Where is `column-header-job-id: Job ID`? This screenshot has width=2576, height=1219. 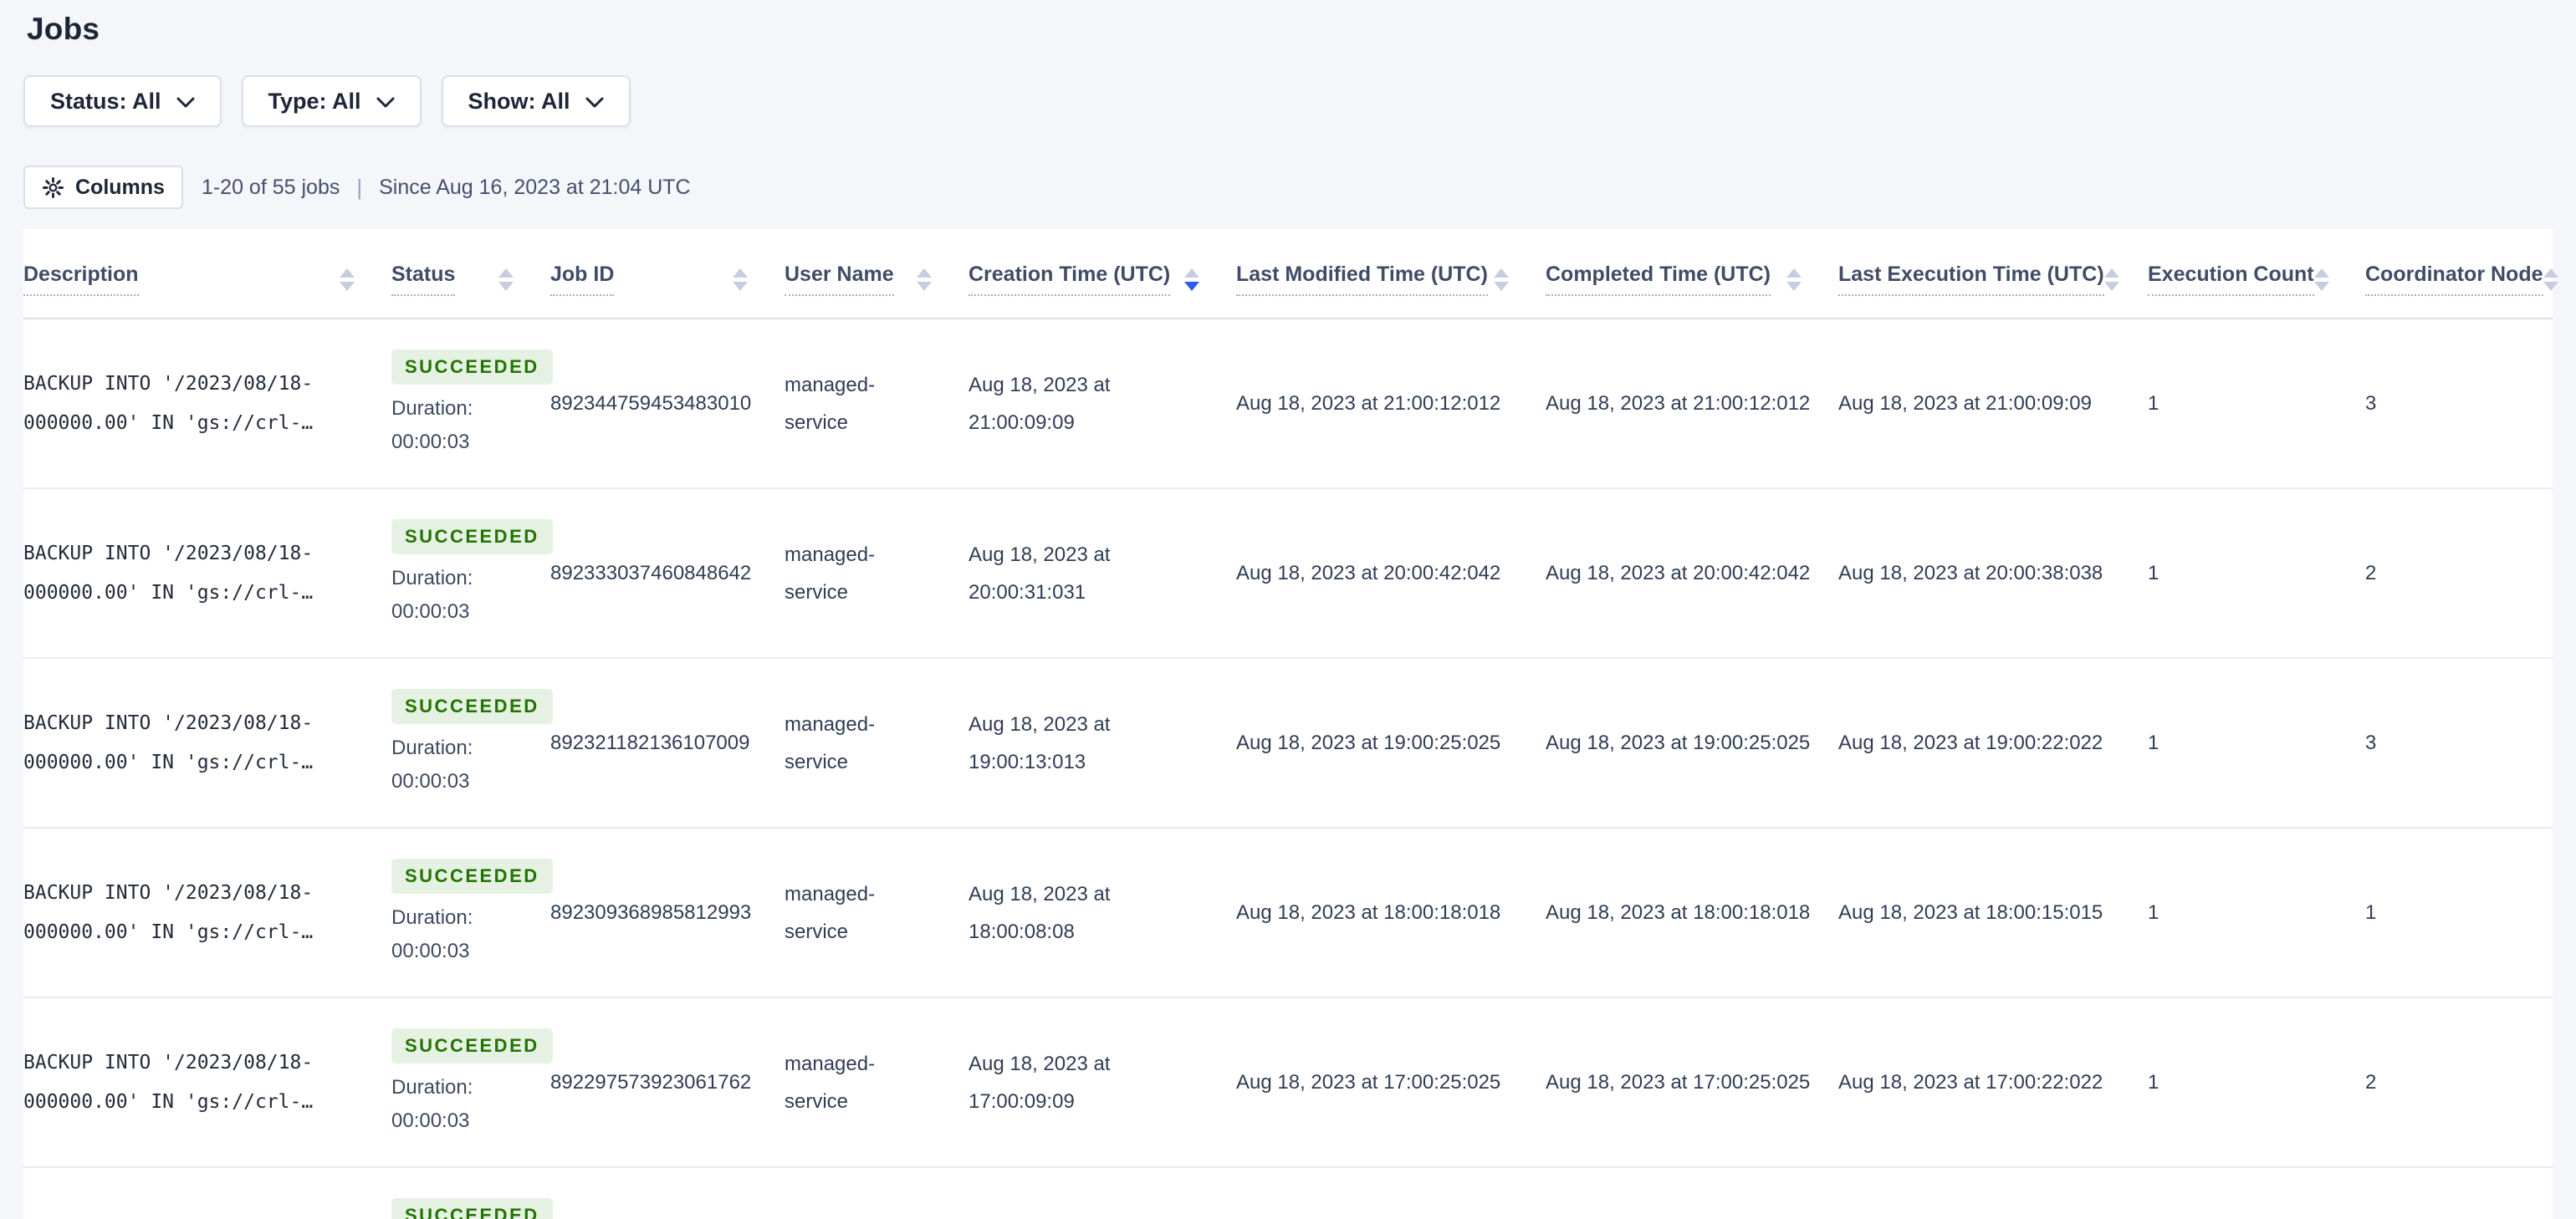 column-header-job-id: Job ID is located at coordinates (667, 274).